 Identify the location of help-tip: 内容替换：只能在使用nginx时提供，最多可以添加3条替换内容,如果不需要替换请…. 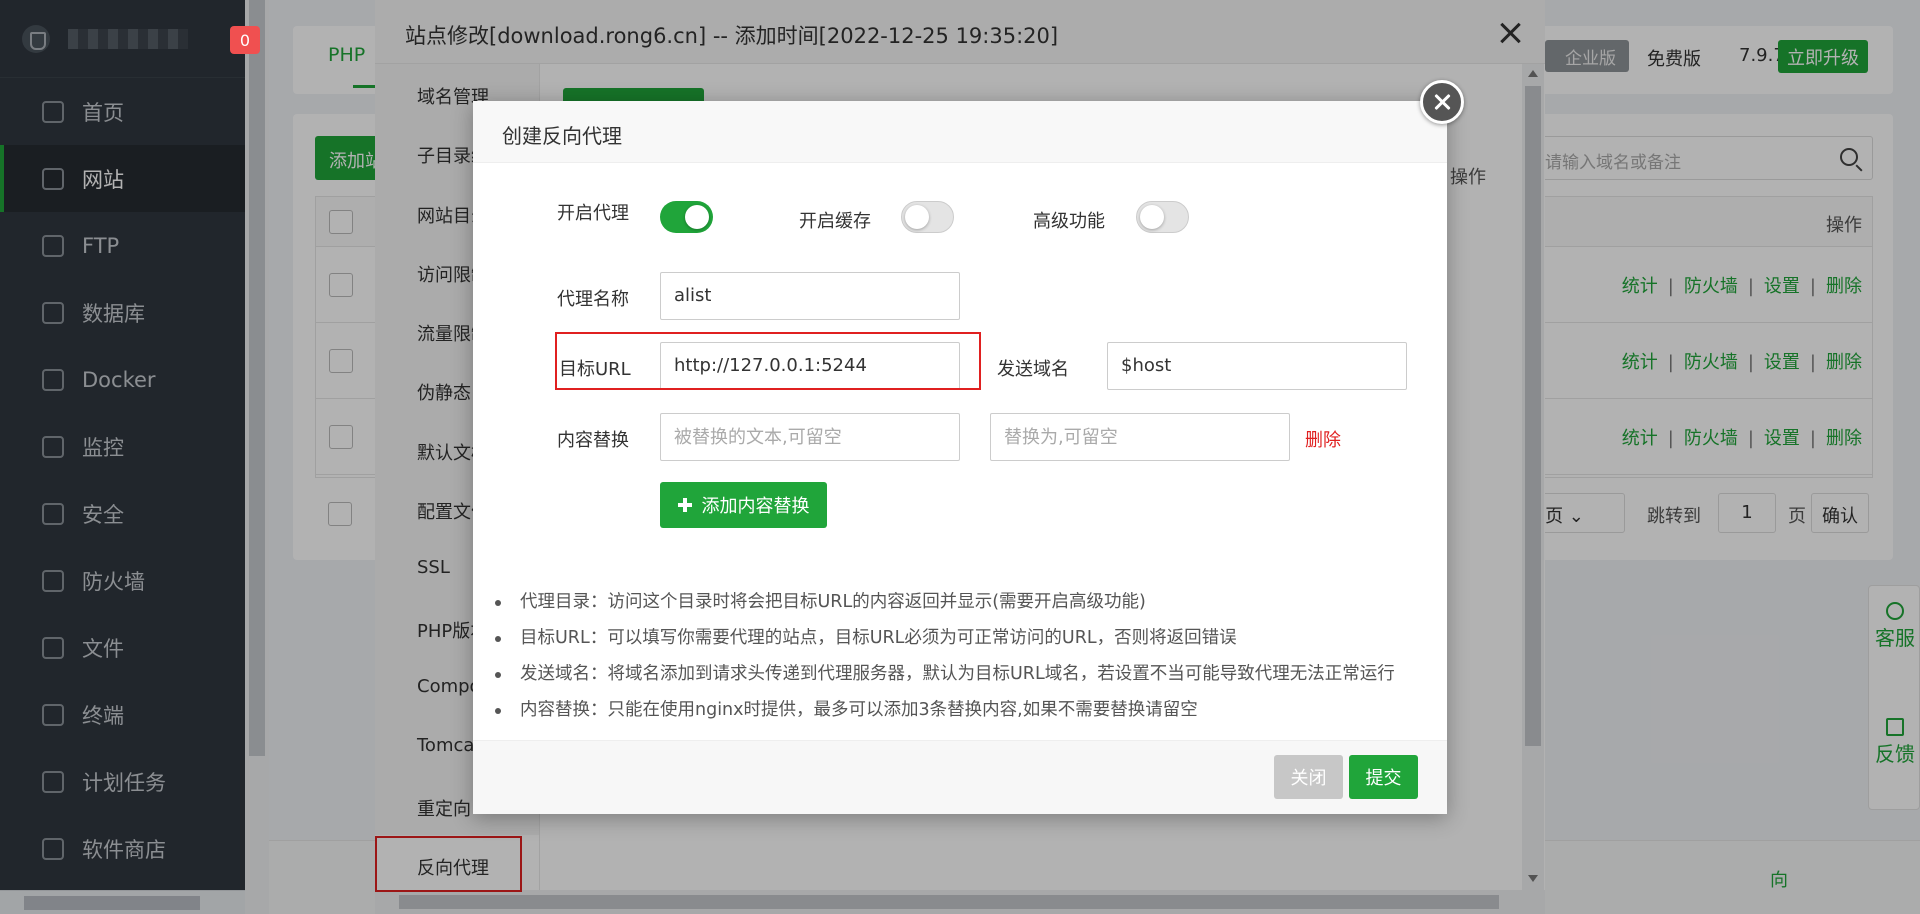
(962, 710).